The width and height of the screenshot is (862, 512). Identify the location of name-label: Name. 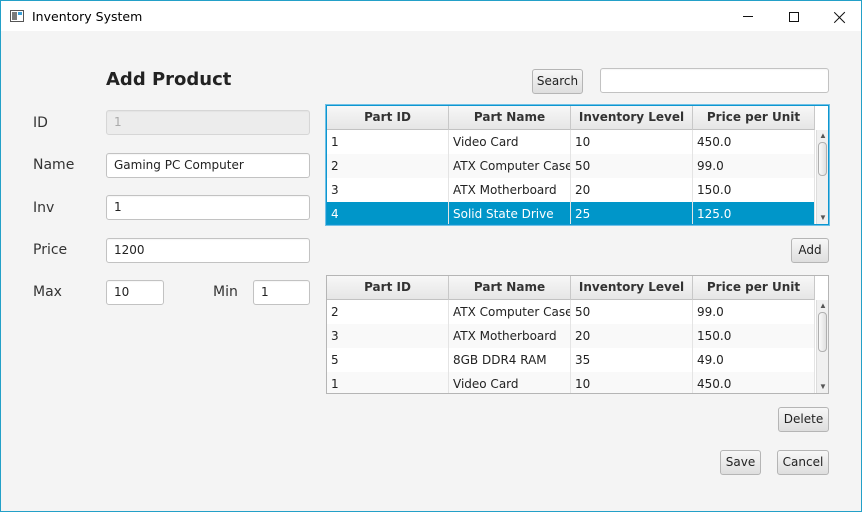
(54, 165).